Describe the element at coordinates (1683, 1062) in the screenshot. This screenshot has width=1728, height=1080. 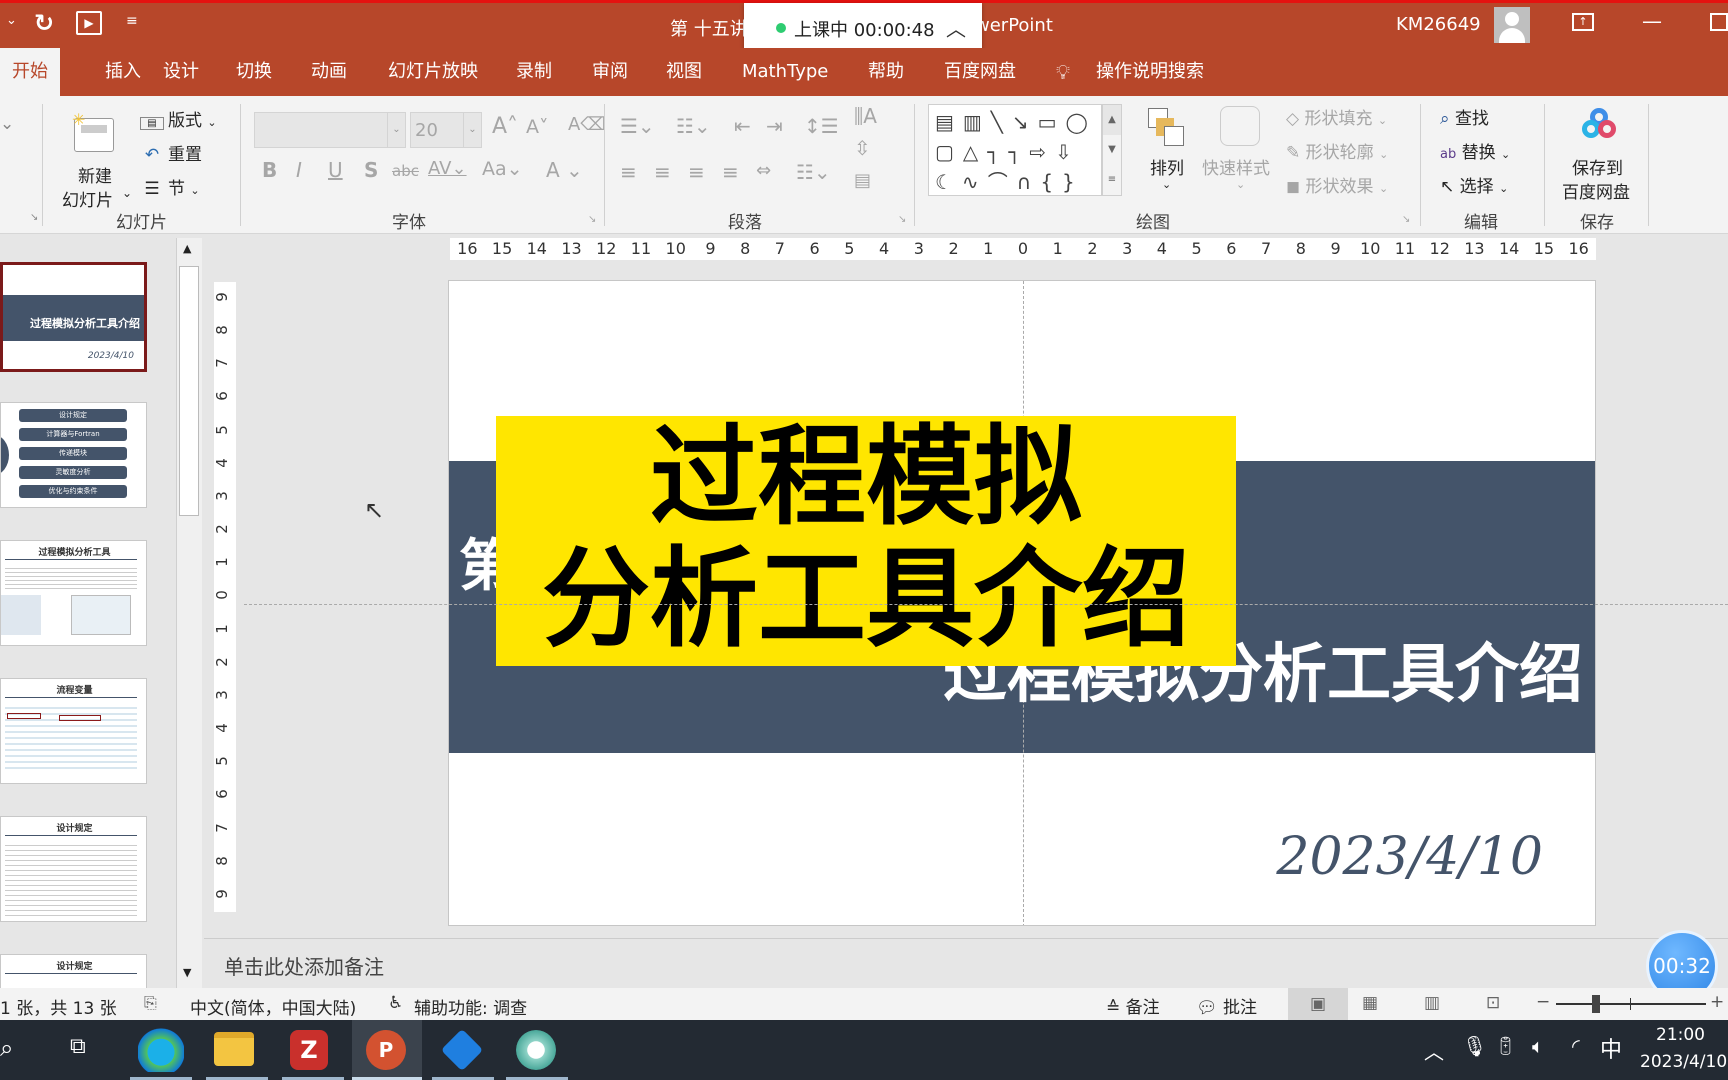
I see `clock-date: 2023/4/10` at that location.